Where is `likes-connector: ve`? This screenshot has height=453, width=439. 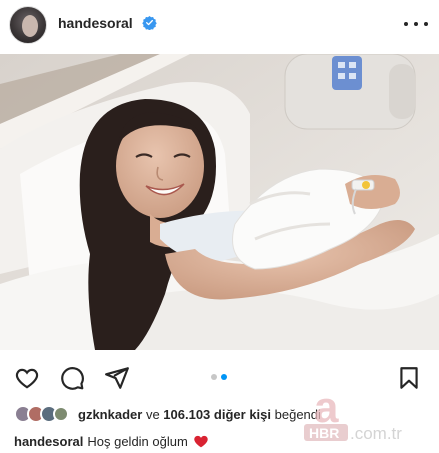
likes-connector: ve is located at coordinates (152, 414).